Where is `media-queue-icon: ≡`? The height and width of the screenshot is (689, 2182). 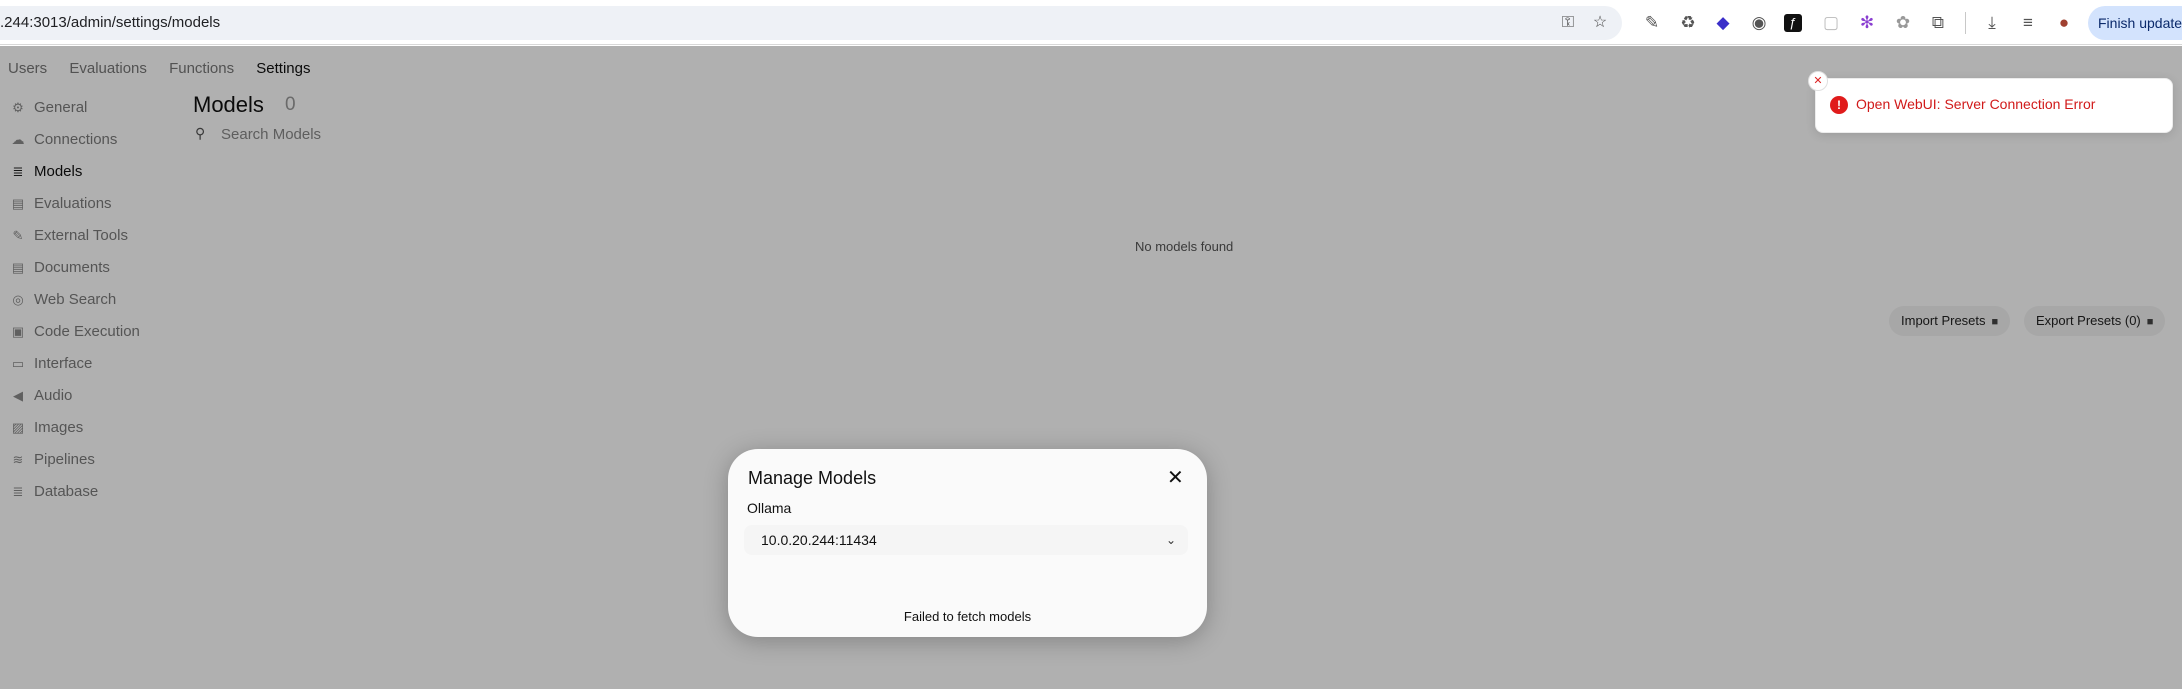
media-queue-icon: ≡ is located at coordinates (2028, 23).